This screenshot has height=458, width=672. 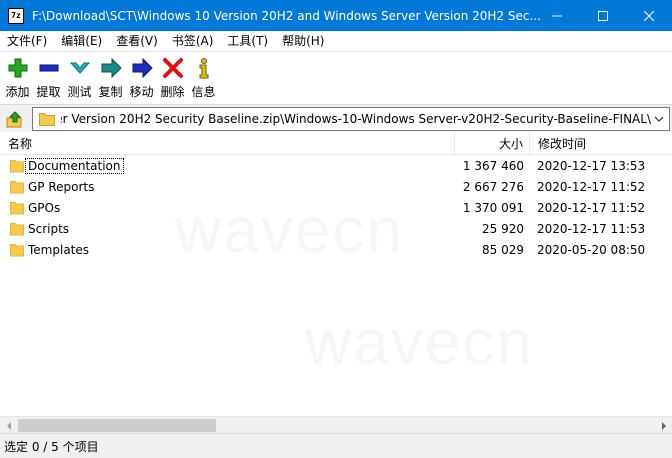 I want to click on test-button: 测试, so click(x=79, y=77).